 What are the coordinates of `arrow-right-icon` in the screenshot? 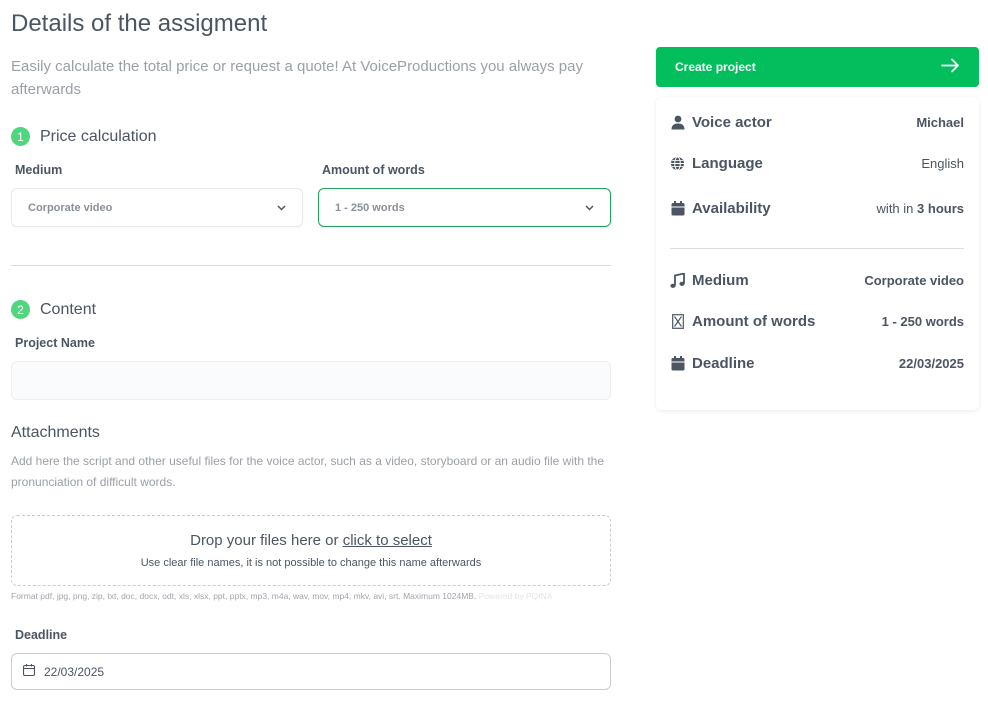 It's located at (950, 67).